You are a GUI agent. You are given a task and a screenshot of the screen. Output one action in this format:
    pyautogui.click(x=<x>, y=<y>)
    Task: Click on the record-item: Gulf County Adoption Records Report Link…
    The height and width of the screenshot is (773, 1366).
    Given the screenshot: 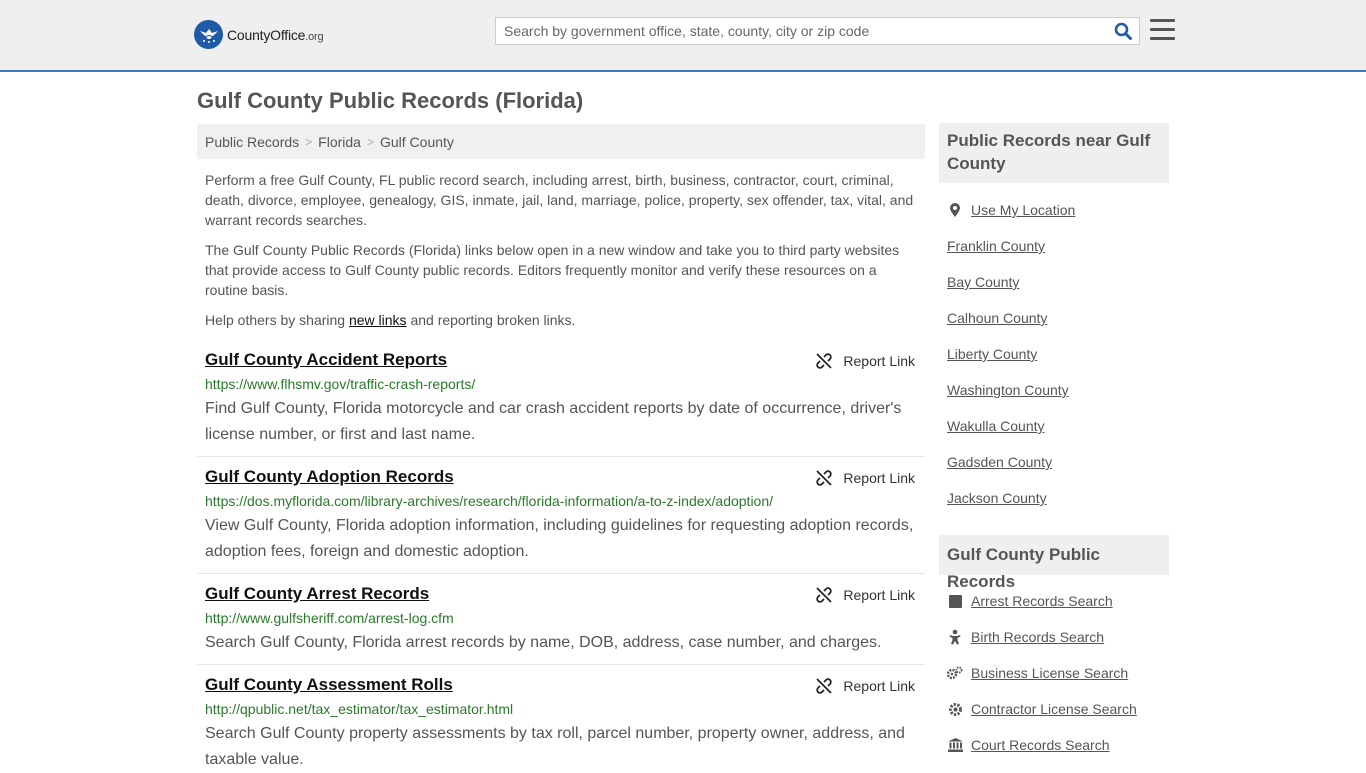 What is the action you would take?
    pyautogui.click(x=561, y=520)
    